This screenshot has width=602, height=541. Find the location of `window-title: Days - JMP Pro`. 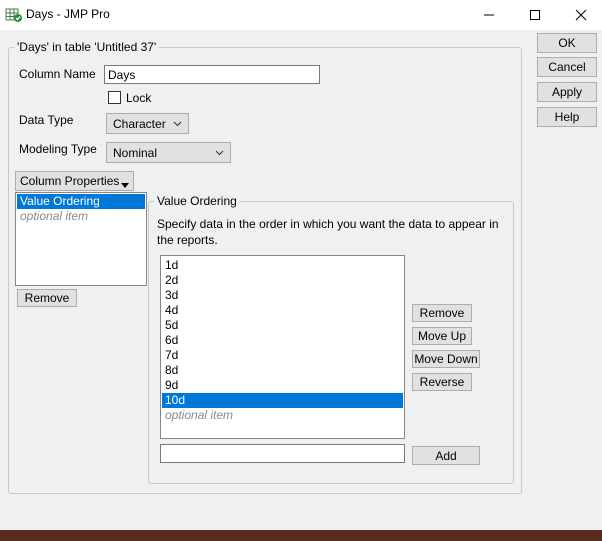

window-title: Days - JMP Pro is located at coordinates (68, 14).